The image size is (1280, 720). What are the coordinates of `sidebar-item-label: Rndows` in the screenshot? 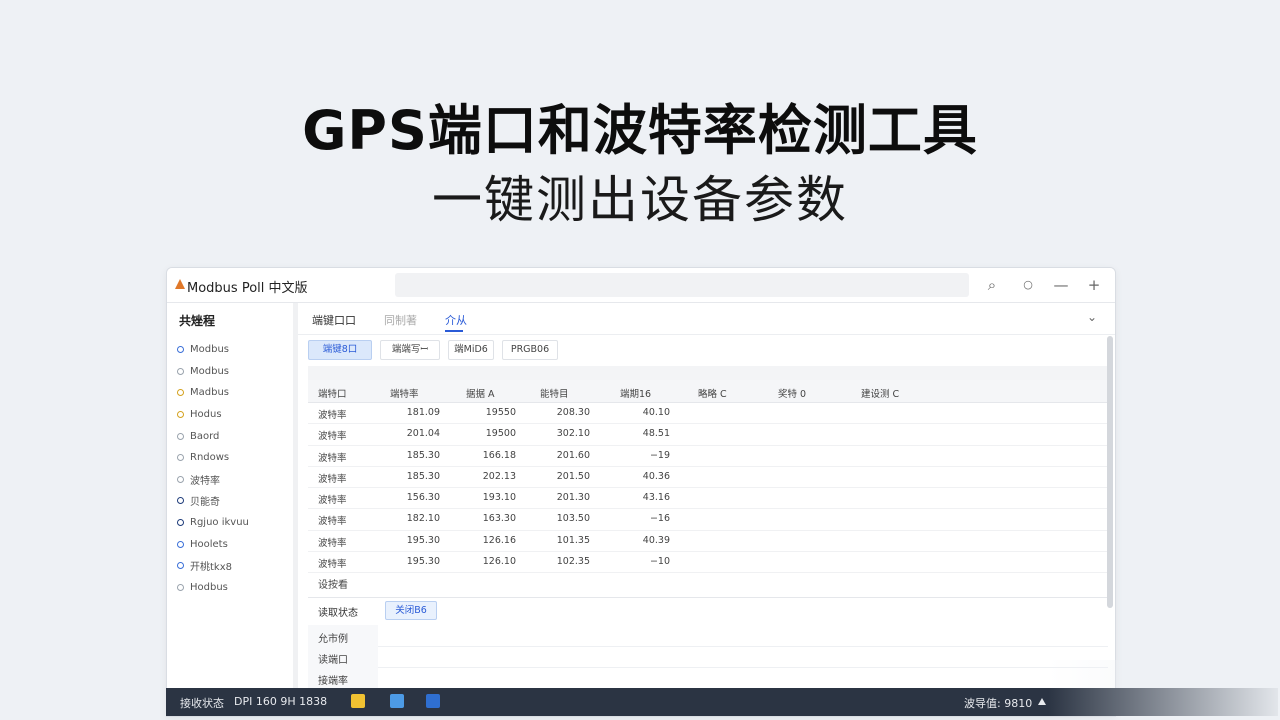 It's located at (210, 458).